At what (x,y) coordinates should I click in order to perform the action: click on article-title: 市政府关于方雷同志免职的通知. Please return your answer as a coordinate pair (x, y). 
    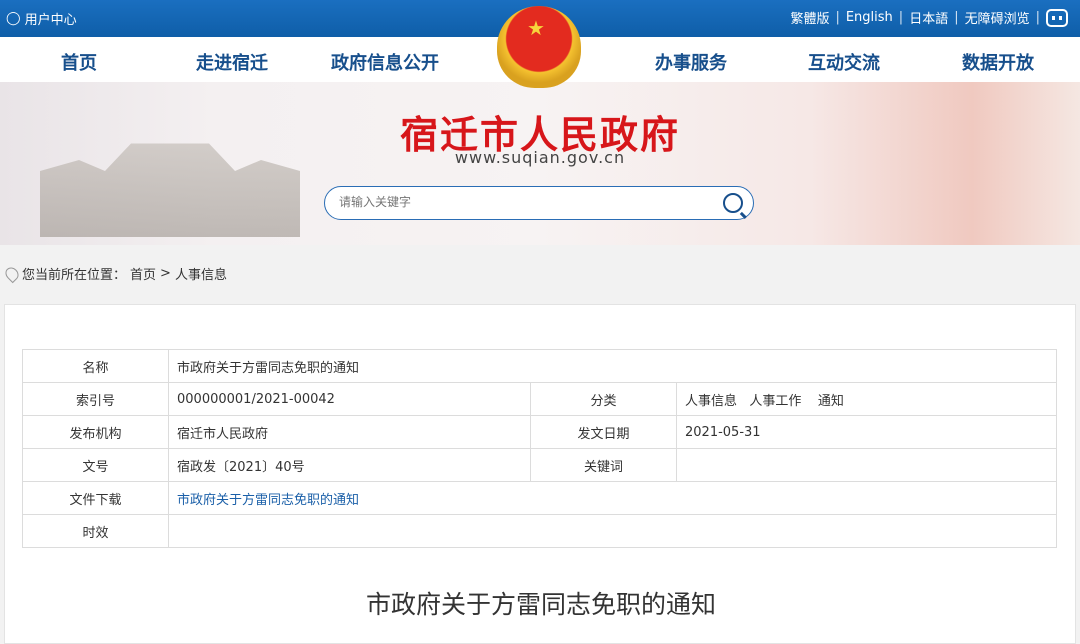
    Looking at the image, I should click on (540, 604).